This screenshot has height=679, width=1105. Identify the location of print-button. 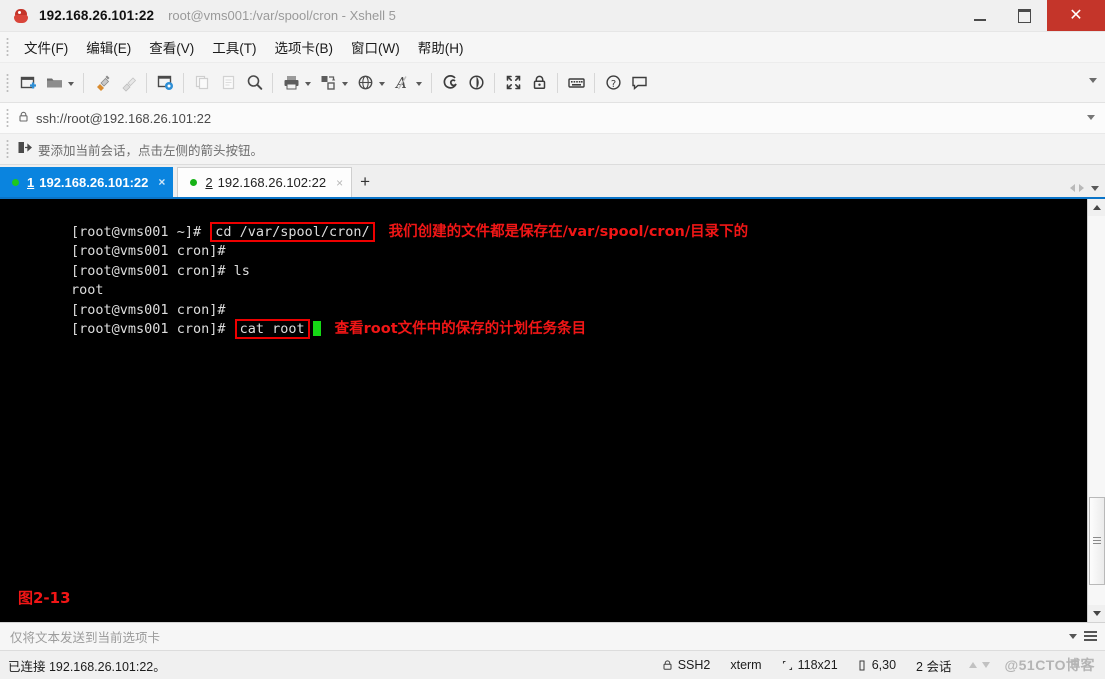
(291, 83).